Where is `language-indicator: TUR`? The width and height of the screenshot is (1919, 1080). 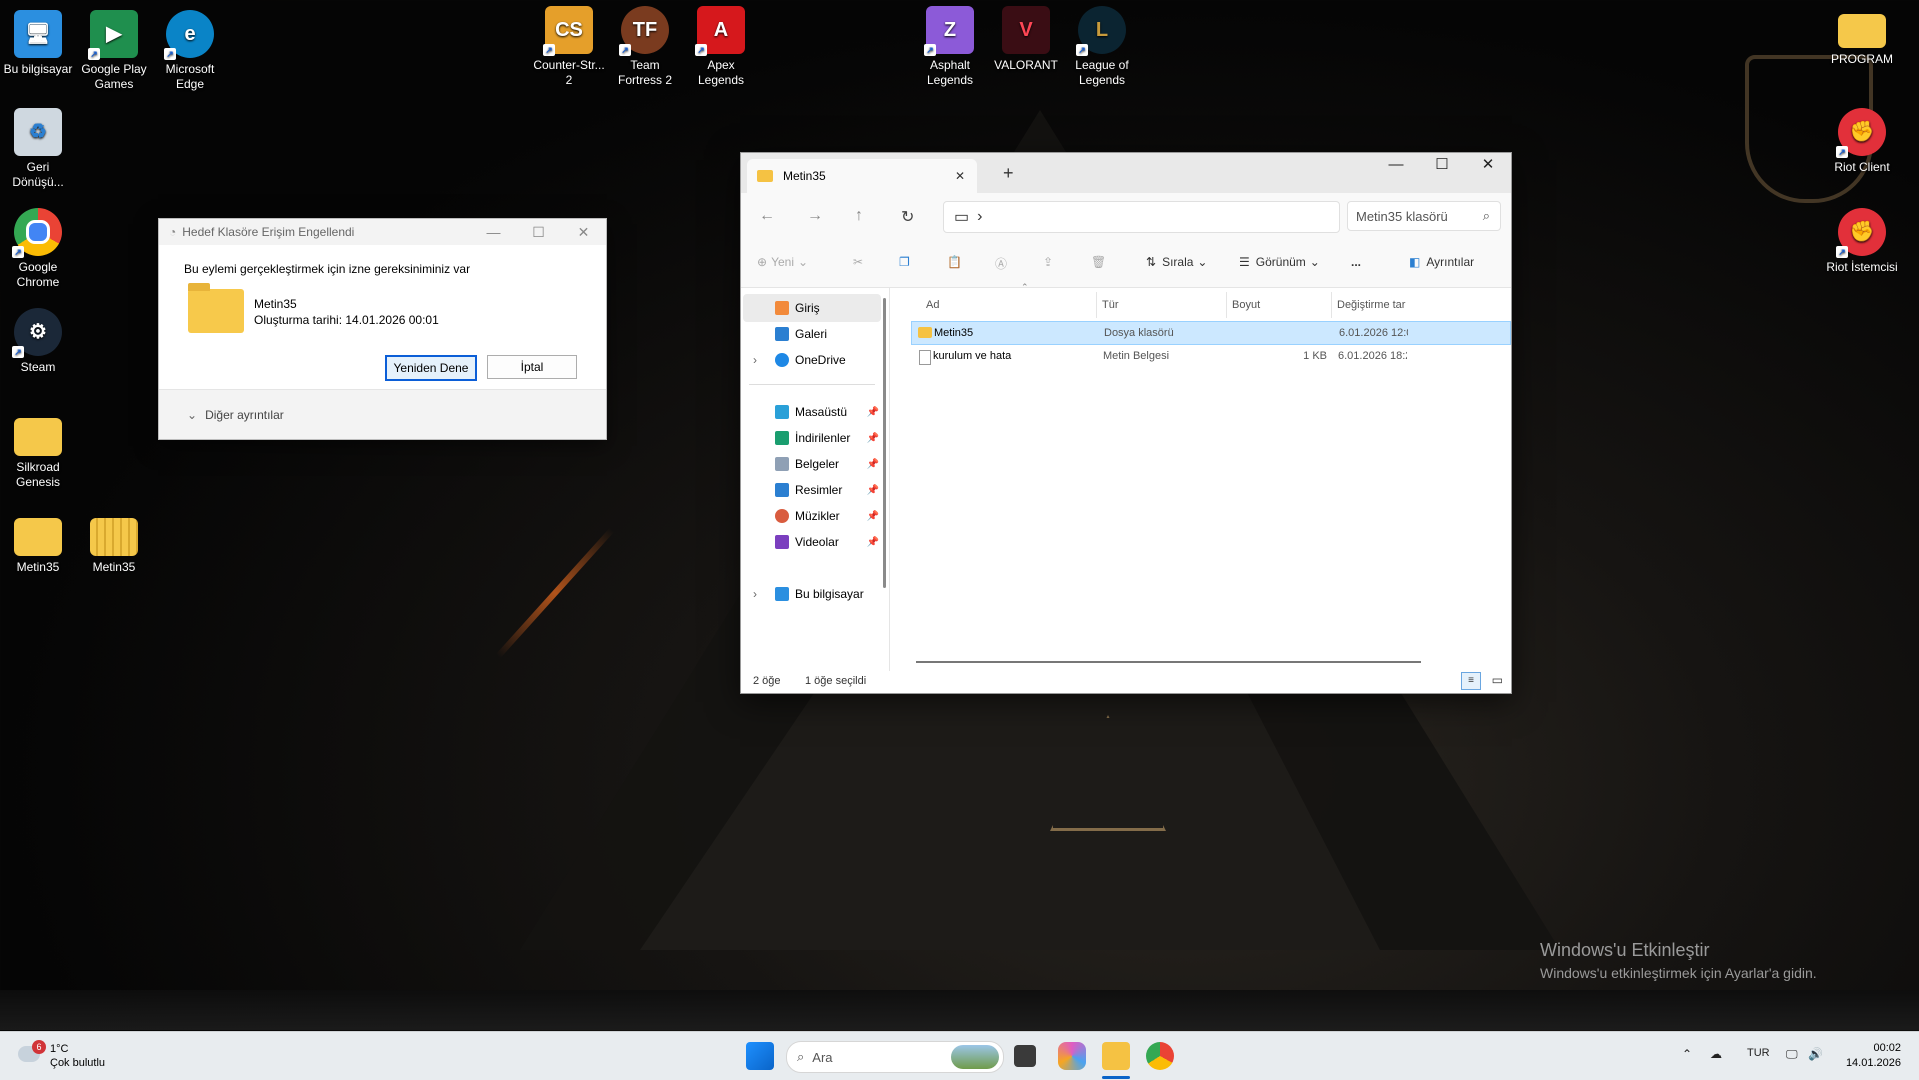 language-indicator: TUR is located at coordinates (1758, 1053).